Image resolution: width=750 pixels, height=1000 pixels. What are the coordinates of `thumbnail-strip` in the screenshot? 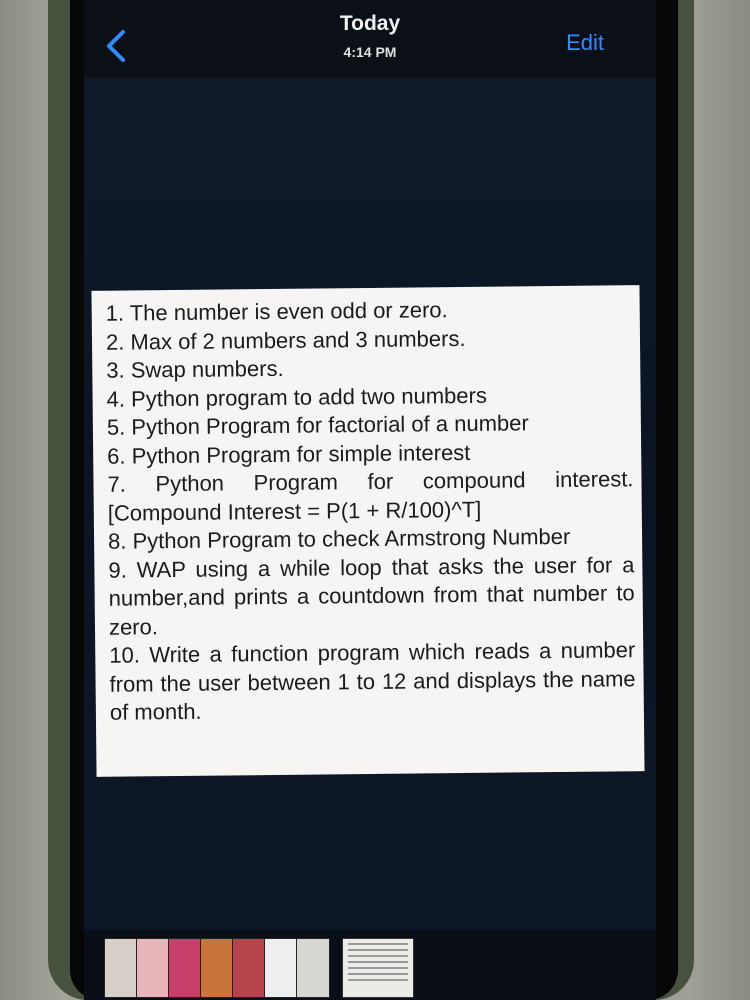 It's located at (370, 965).